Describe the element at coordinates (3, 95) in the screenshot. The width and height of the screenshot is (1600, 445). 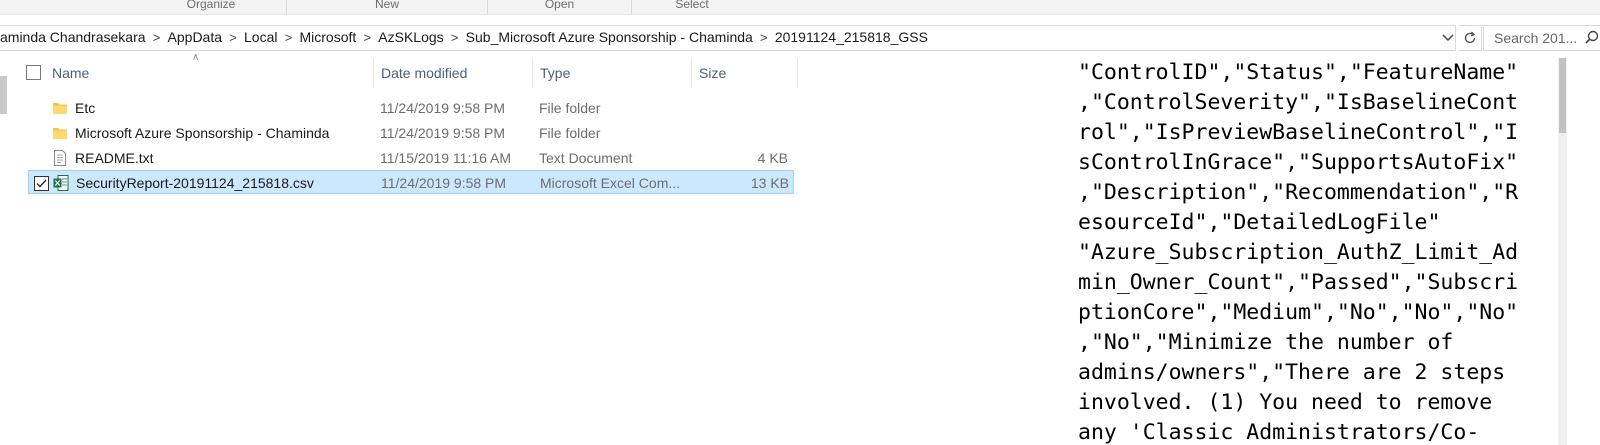
I see `navigation-scrollbar` at that location.